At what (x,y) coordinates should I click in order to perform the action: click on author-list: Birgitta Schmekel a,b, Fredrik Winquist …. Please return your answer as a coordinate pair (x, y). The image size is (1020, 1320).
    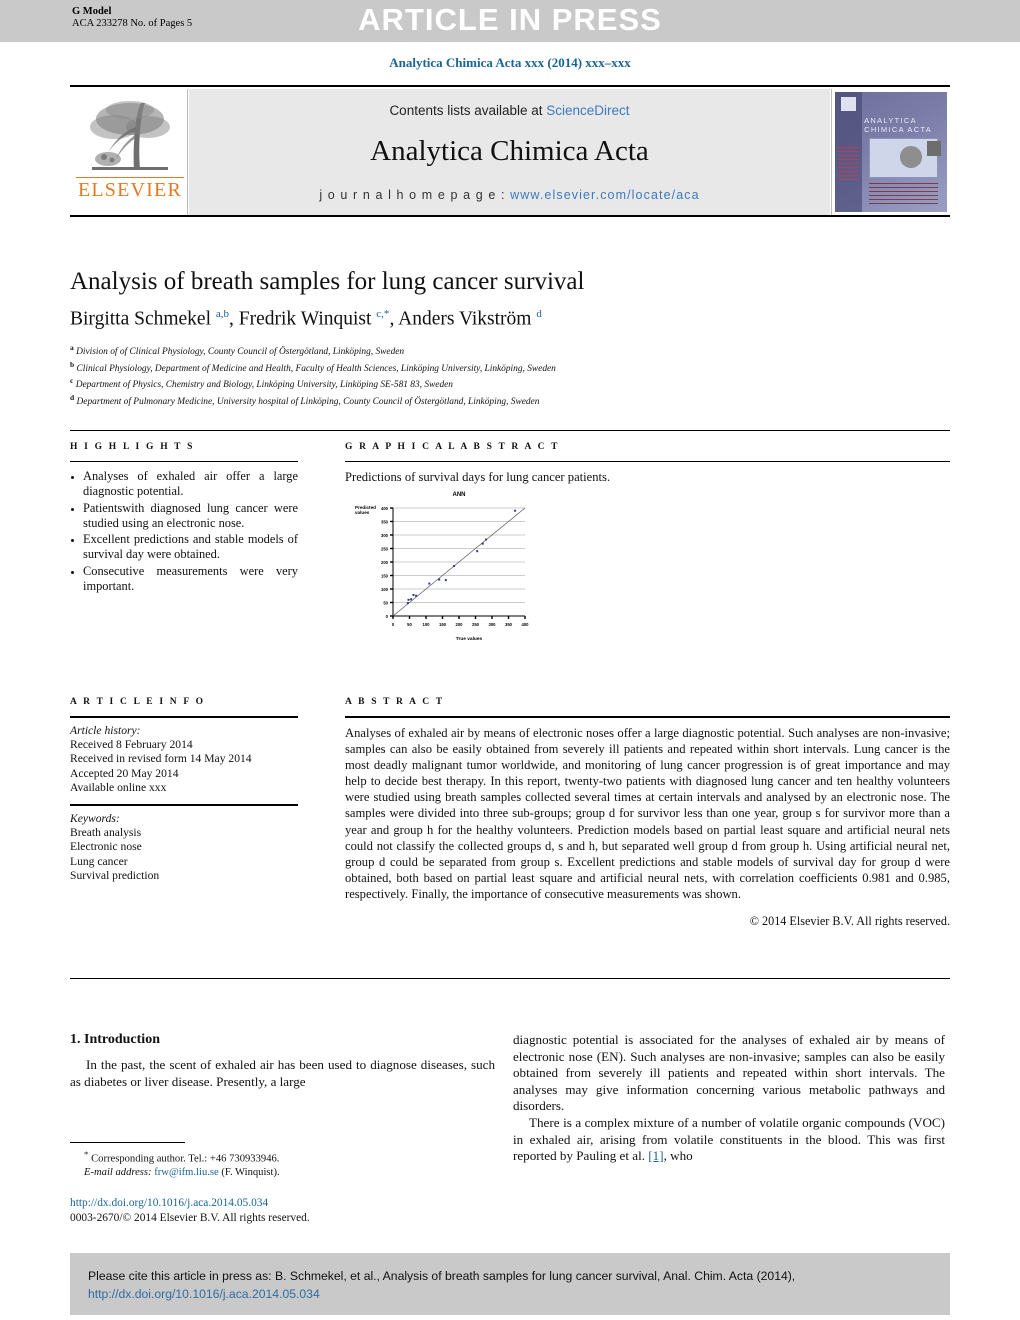
    Looking at the image, I should click on (306, 319).